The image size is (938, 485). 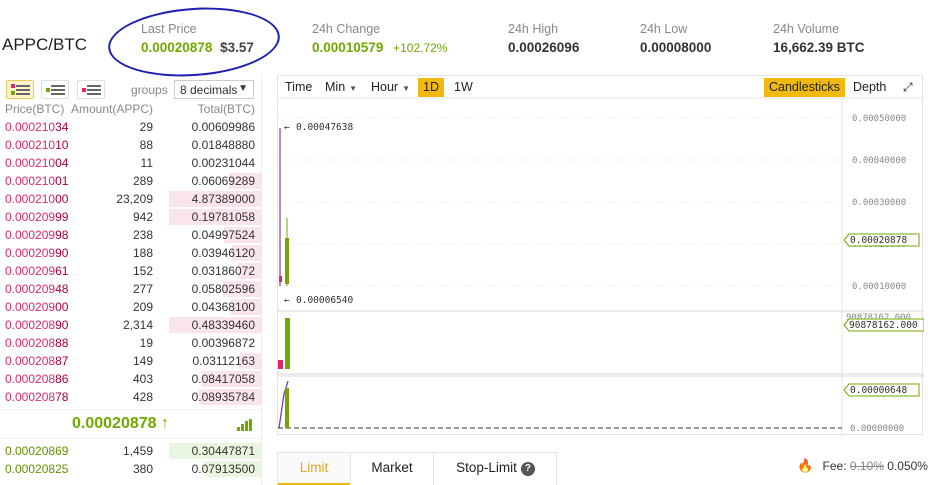 What do you see at coordinates (130, 145) in the screenshot?
I see `order-book-row: 0.00021010 88 0.01848880` at bounding box center [130, 145].